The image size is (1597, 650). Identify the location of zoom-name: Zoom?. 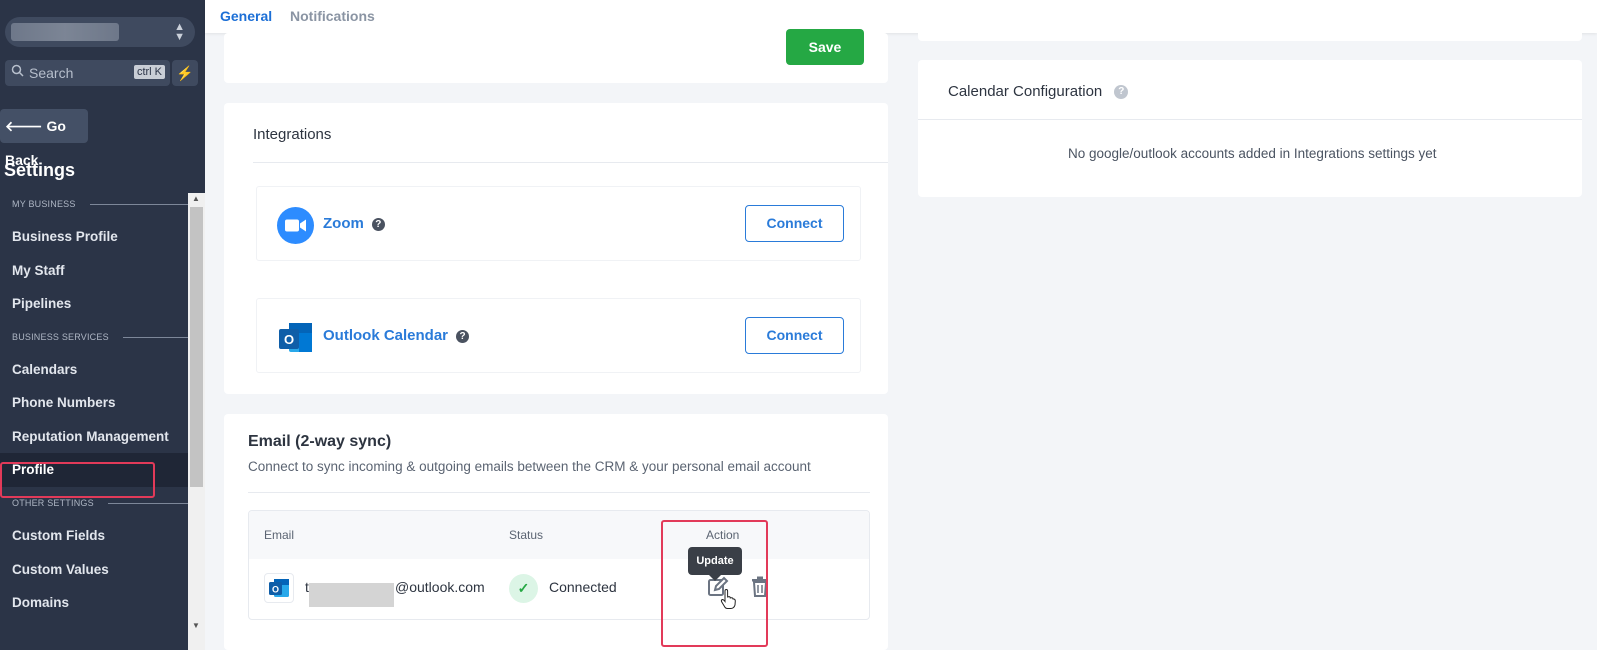
(354, 223).